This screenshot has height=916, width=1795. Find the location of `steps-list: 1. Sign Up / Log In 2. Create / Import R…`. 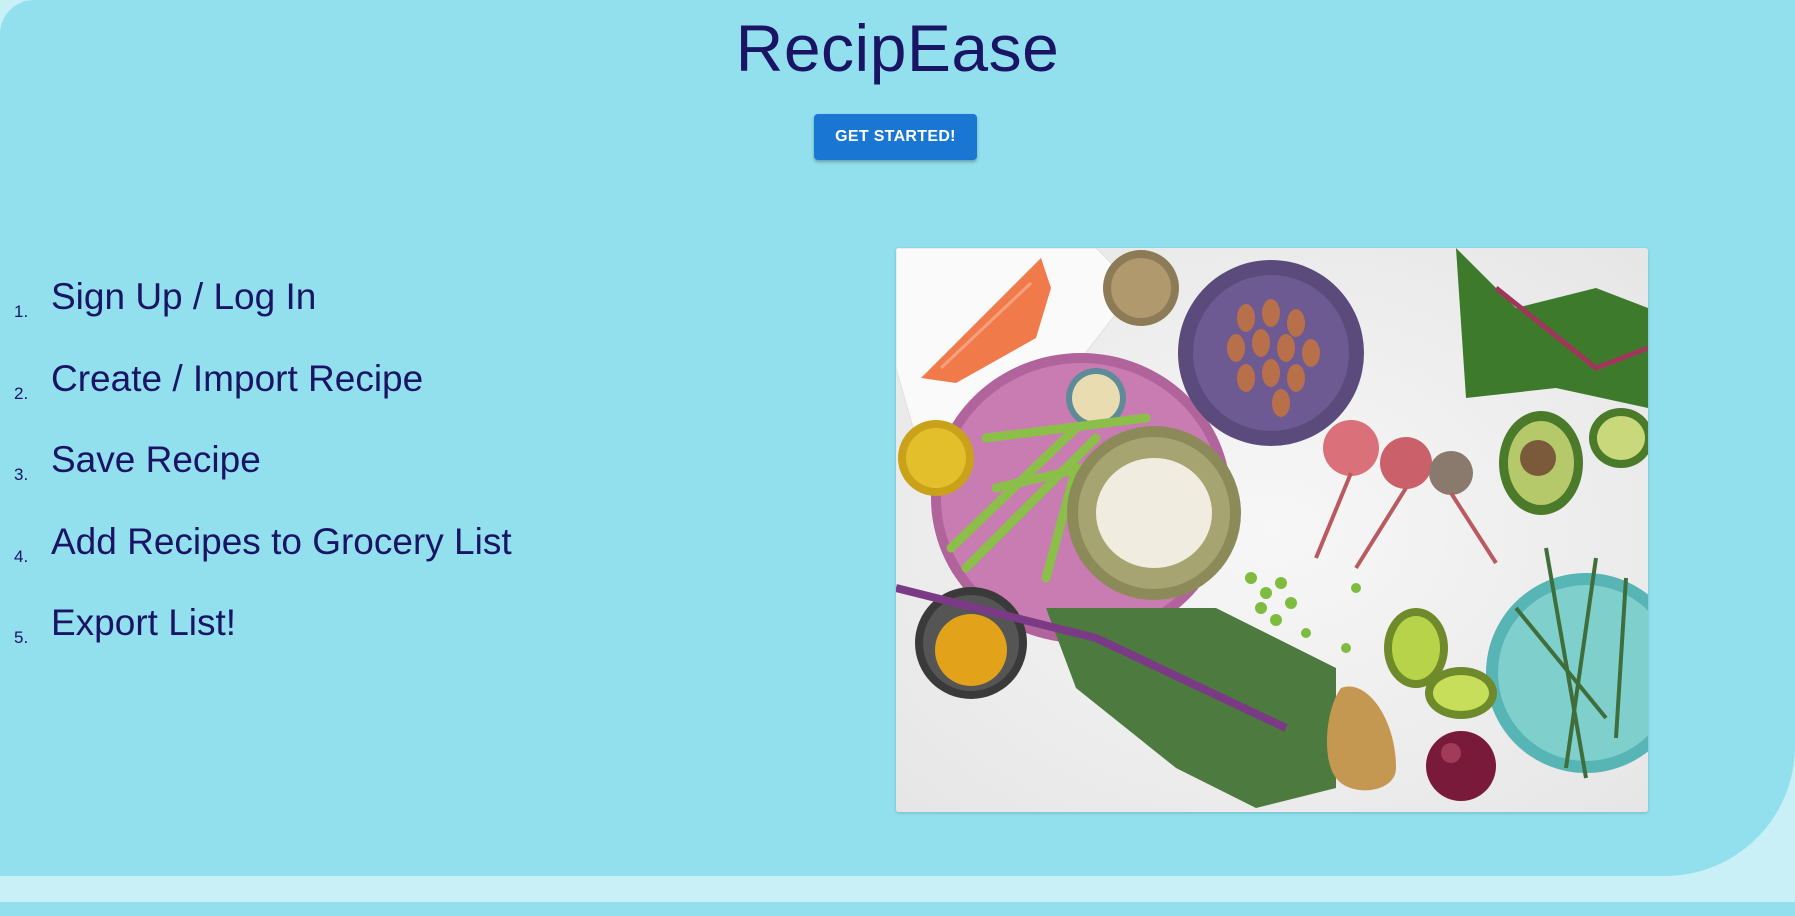

steps-list: 1. Sign Up / Log In 2. Create / Import R… is located at coordinates (256, 474).